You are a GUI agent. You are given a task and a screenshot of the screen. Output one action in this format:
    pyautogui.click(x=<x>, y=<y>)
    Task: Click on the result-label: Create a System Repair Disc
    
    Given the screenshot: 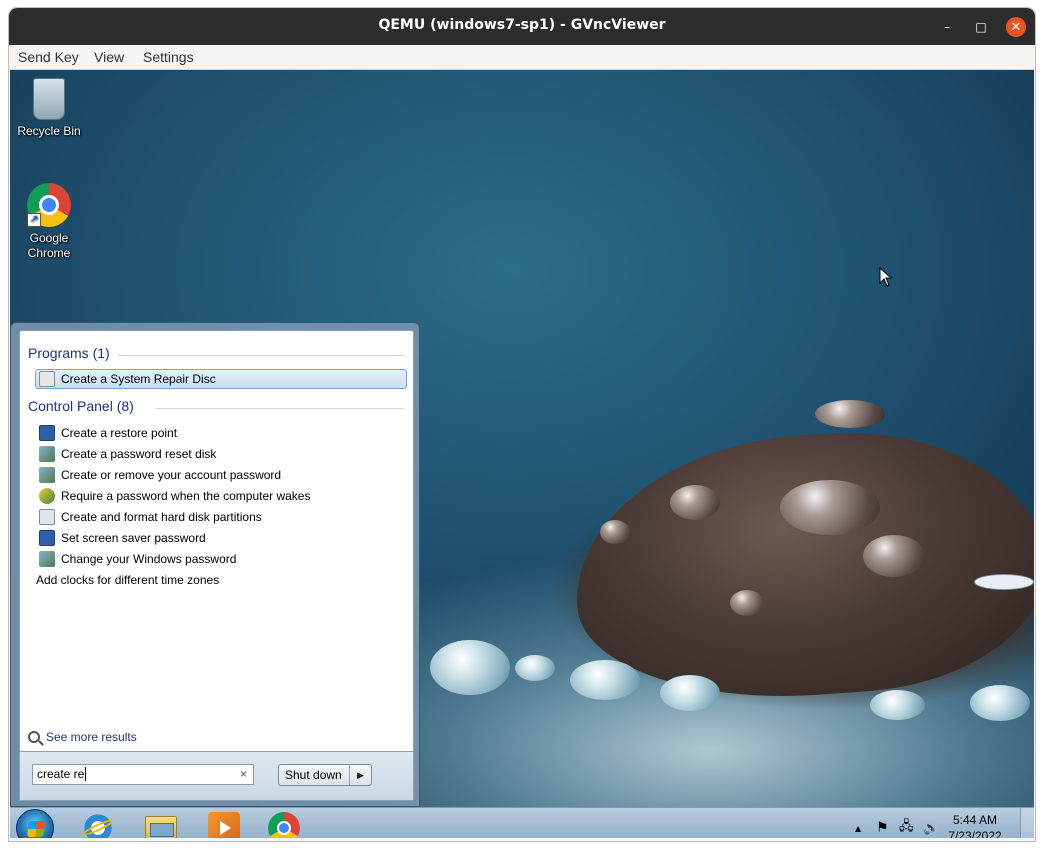 What is the action you would take?
    pyautogui.click(x=138, y=379)
    